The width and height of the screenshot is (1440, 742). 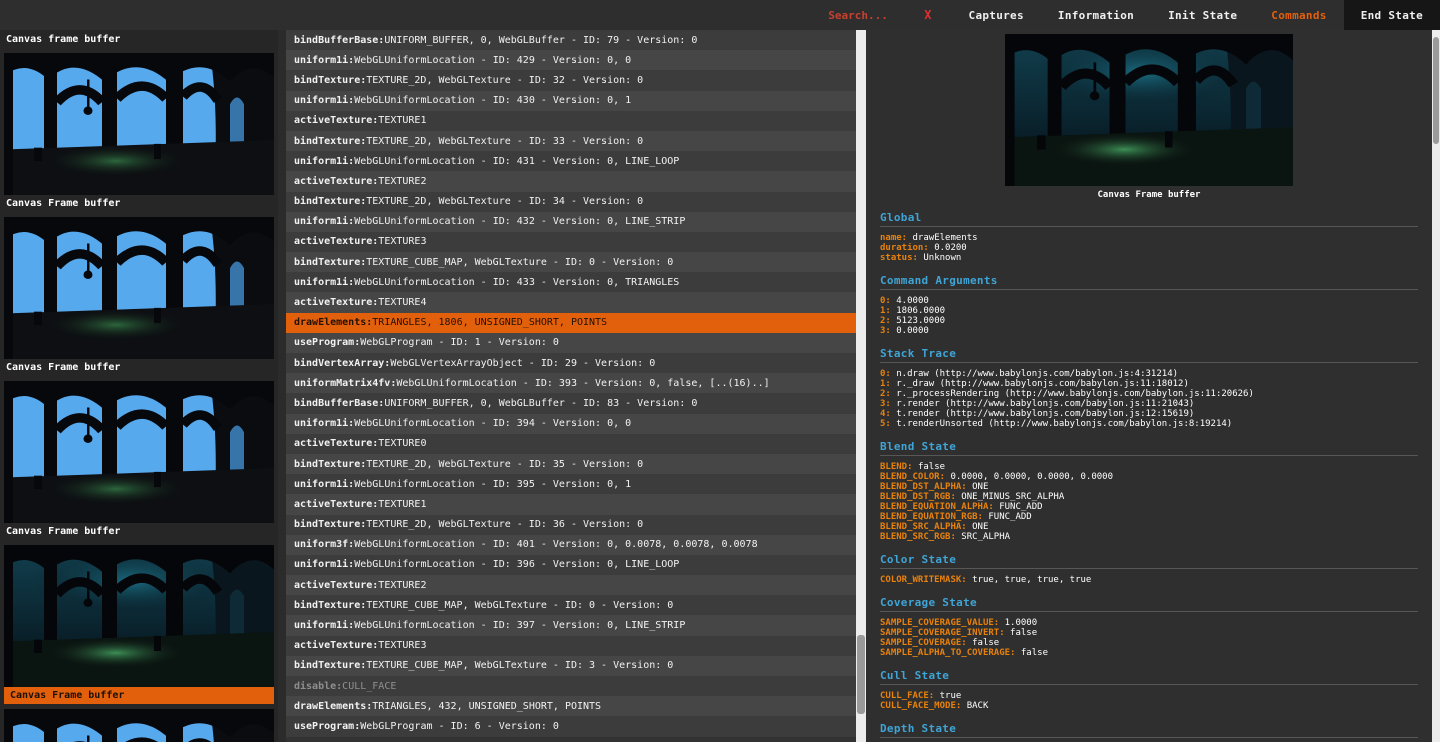 I want to click on command-row-activeTexture: activeTexture: TEXTURE0, so click(x=571, y=443).